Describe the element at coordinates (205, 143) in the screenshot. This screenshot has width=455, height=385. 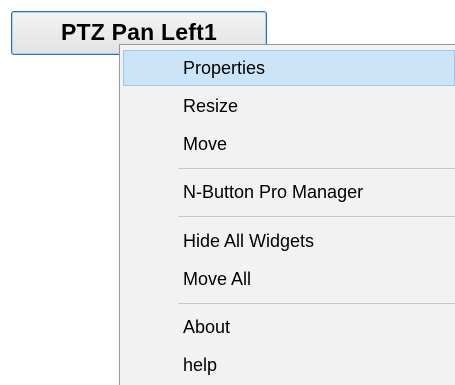
I see `menu-item-label: Move` at that location.